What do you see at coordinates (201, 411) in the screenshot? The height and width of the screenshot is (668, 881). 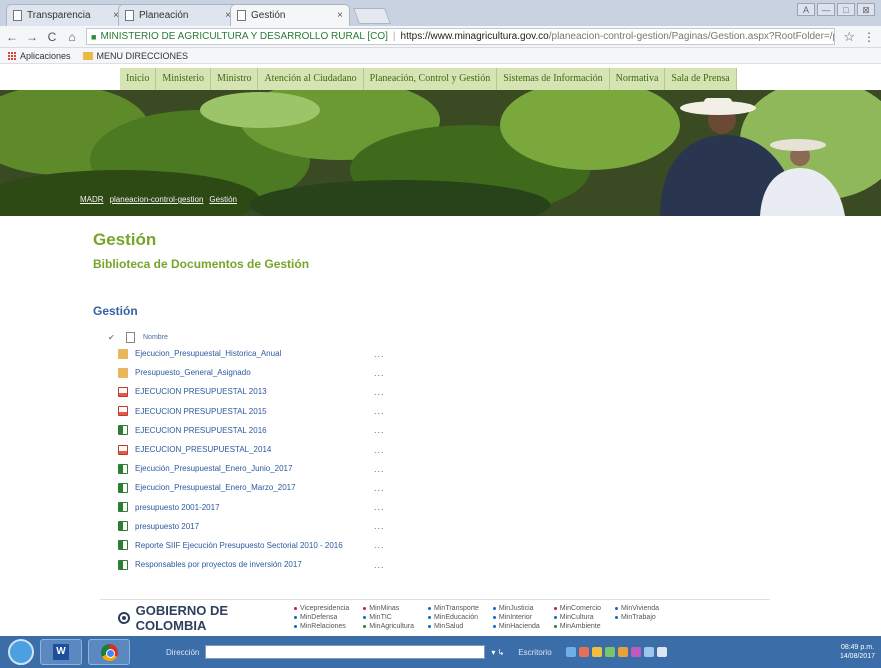 I see `document-link: EJECUCION PRESUPUESTAL 2015` at bounding box center [201, 411].